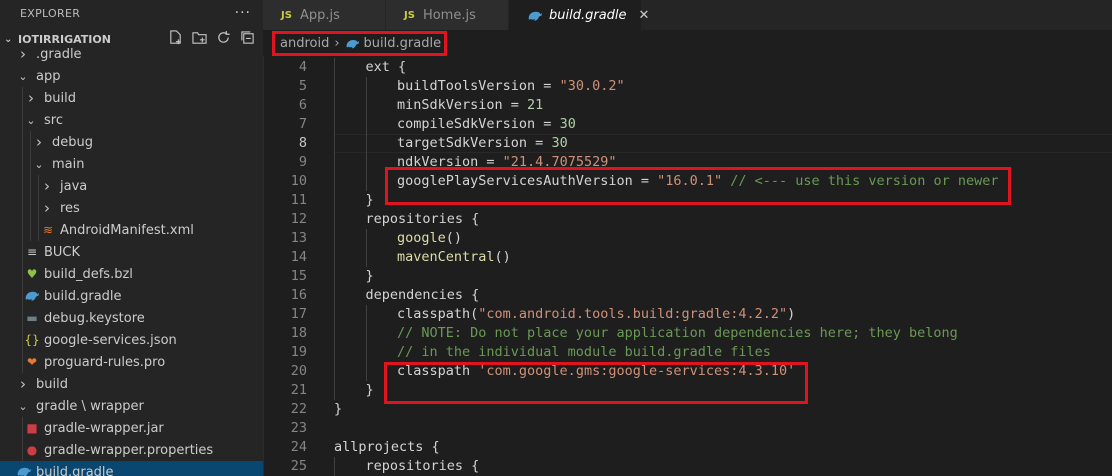  What do you see at coordinates (243, 13) in the screenshot?
I see `more-actions-icon: ···` at bounding box center [243, 13].